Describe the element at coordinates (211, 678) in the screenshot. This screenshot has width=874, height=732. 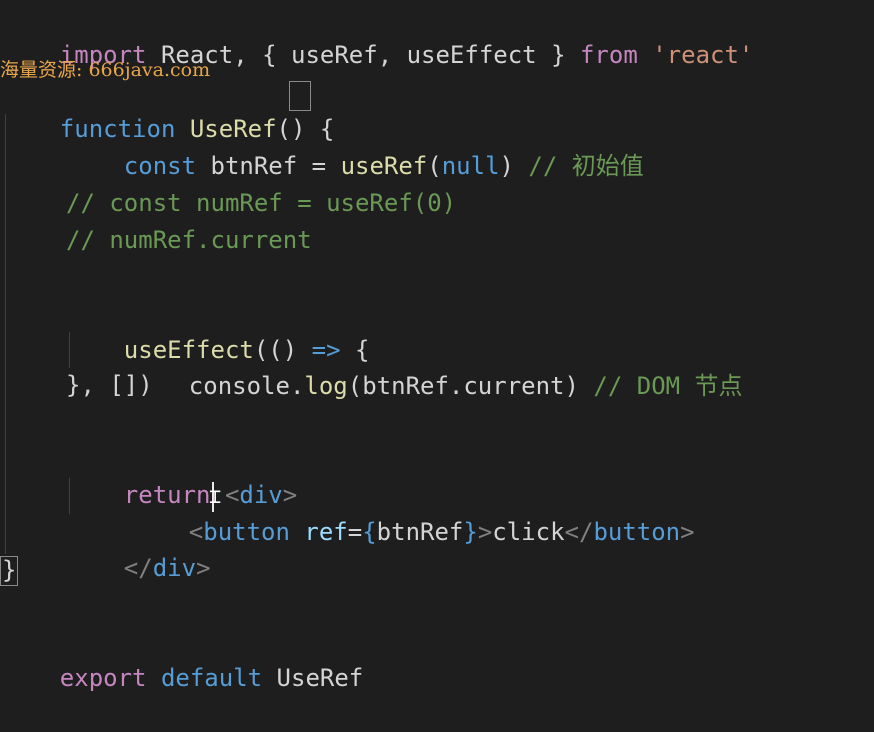
I see `keyword-default: default` at that location.